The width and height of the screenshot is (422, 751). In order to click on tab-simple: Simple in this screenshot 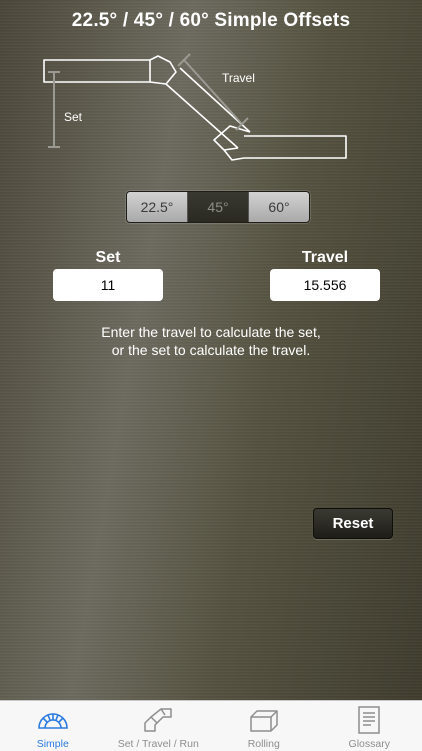, I will do `click(53, 726)`.